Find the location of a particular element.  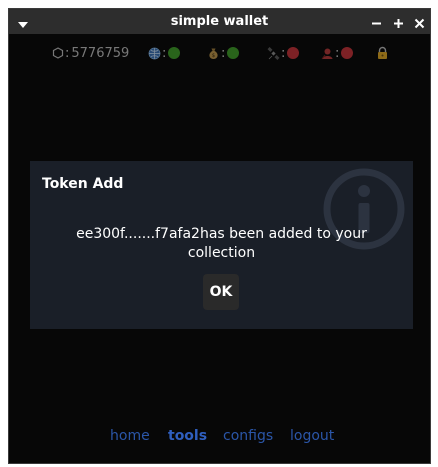

close-icon is located at coordinates (419, 22).